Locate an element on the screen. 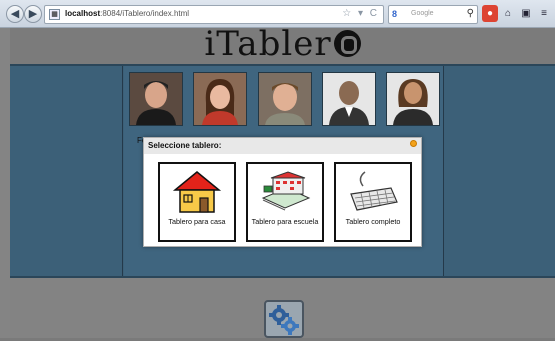 This screenshot has width=555, height=341. full-board-label: Tablero completo is located at coordinates (373, 221).